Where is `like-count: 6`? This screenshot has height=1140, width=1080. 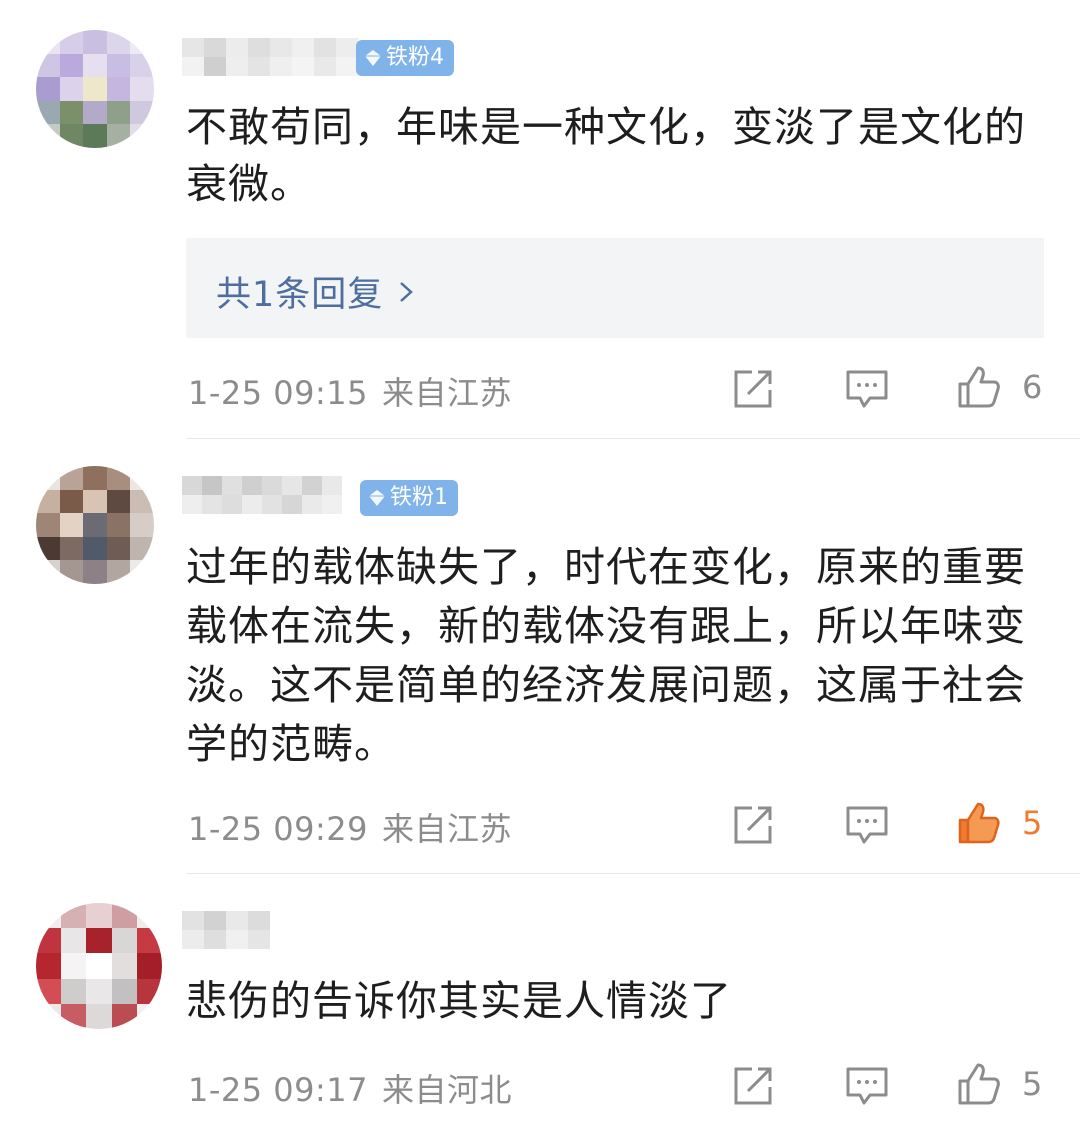
like-count: 6 is located at coordinates (1032, 387).